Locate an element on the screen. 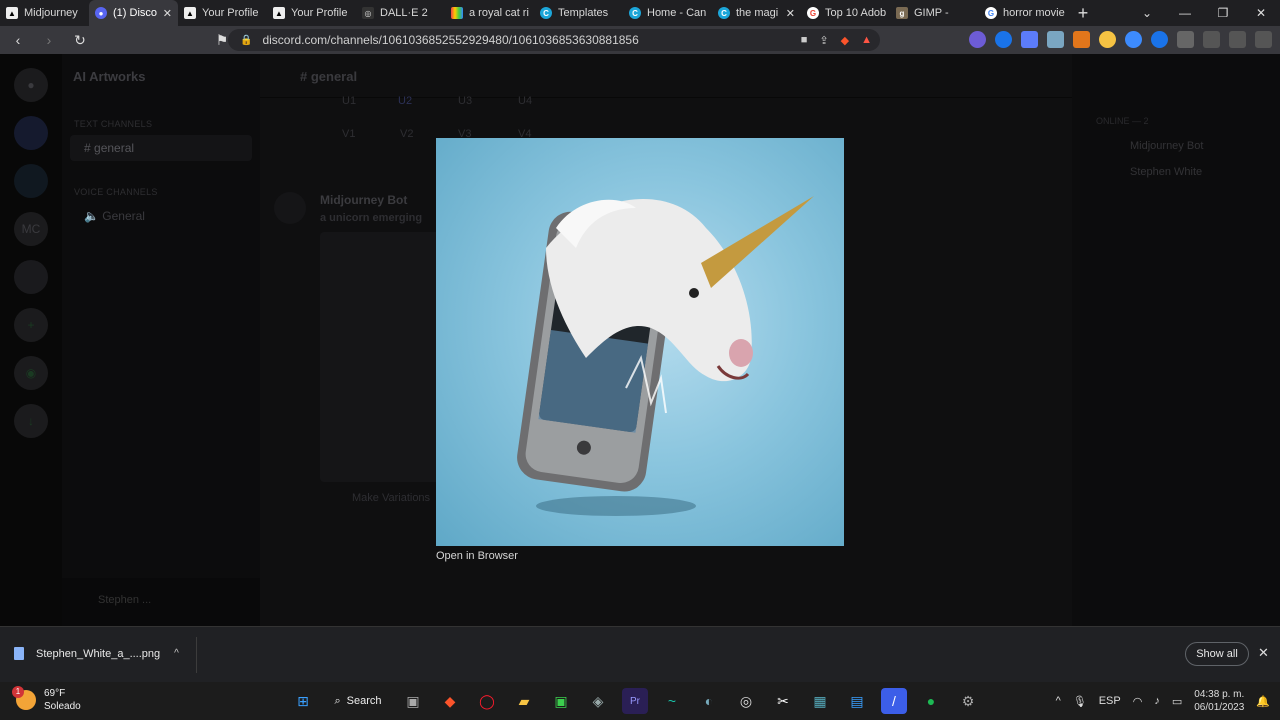 The width and height of the screenshot is (1280, 720). tab-the-magic: Cthe magi ✕ is located at coordinates (756, 13).